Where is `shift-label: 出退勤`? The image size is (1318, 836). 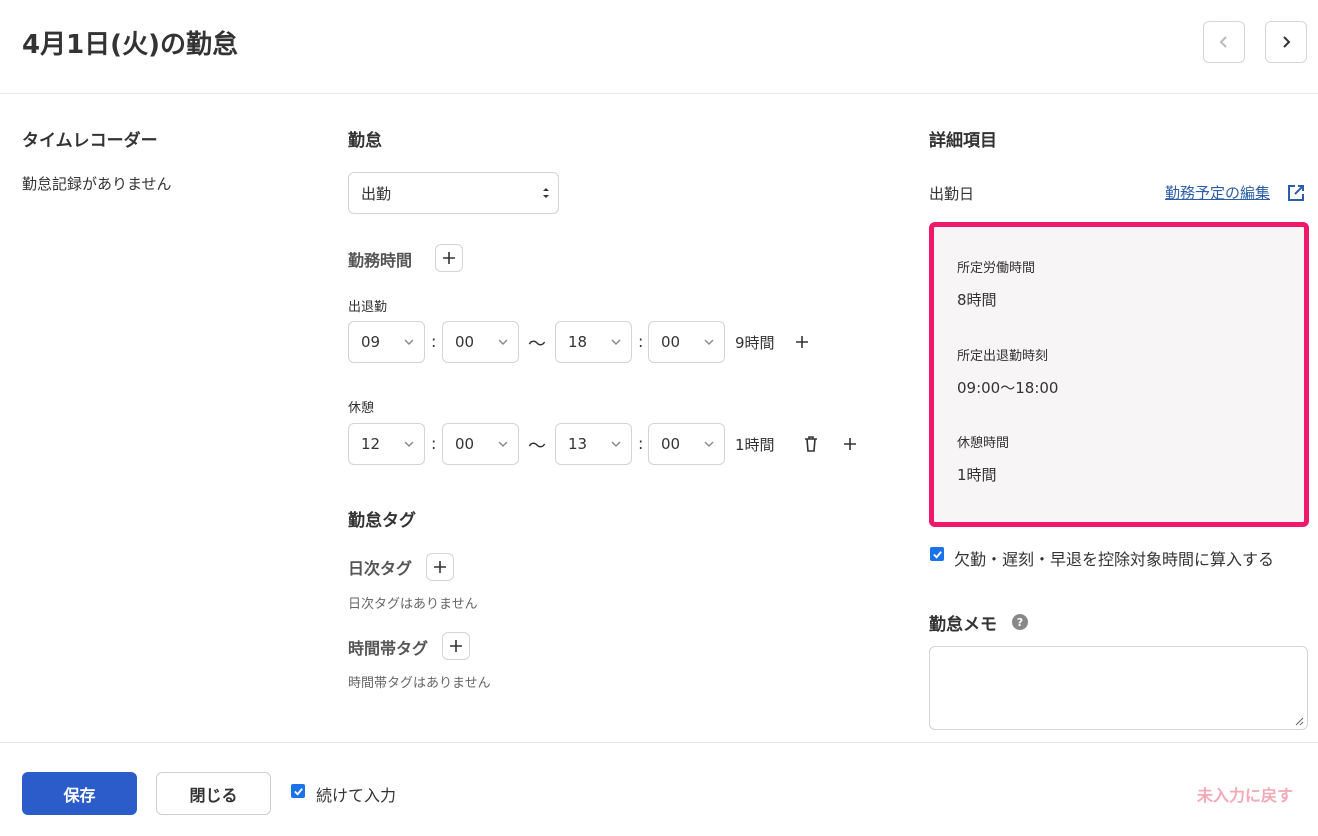
shift-label: 出退勤 is located at coordinates (368, 307).